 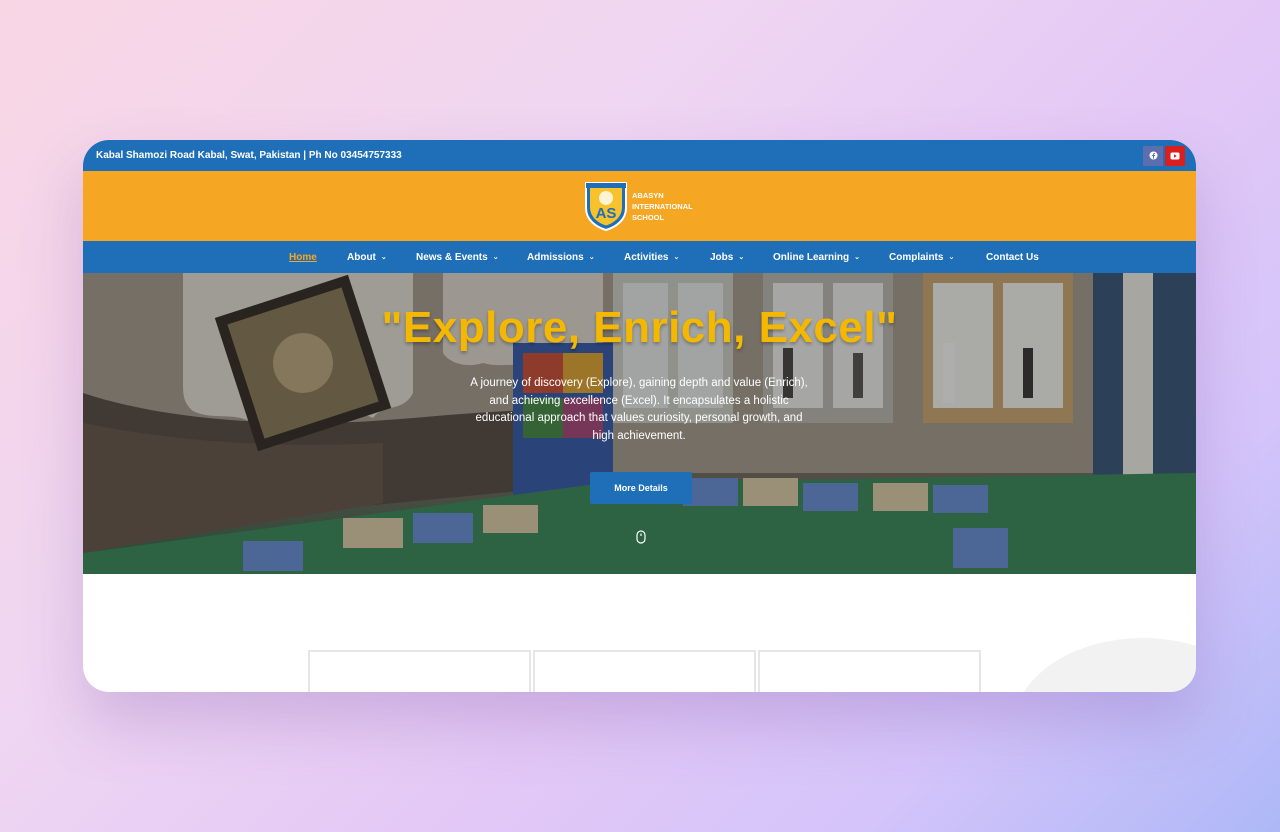 I want to click on social-links, so click(x=1164, y=155).